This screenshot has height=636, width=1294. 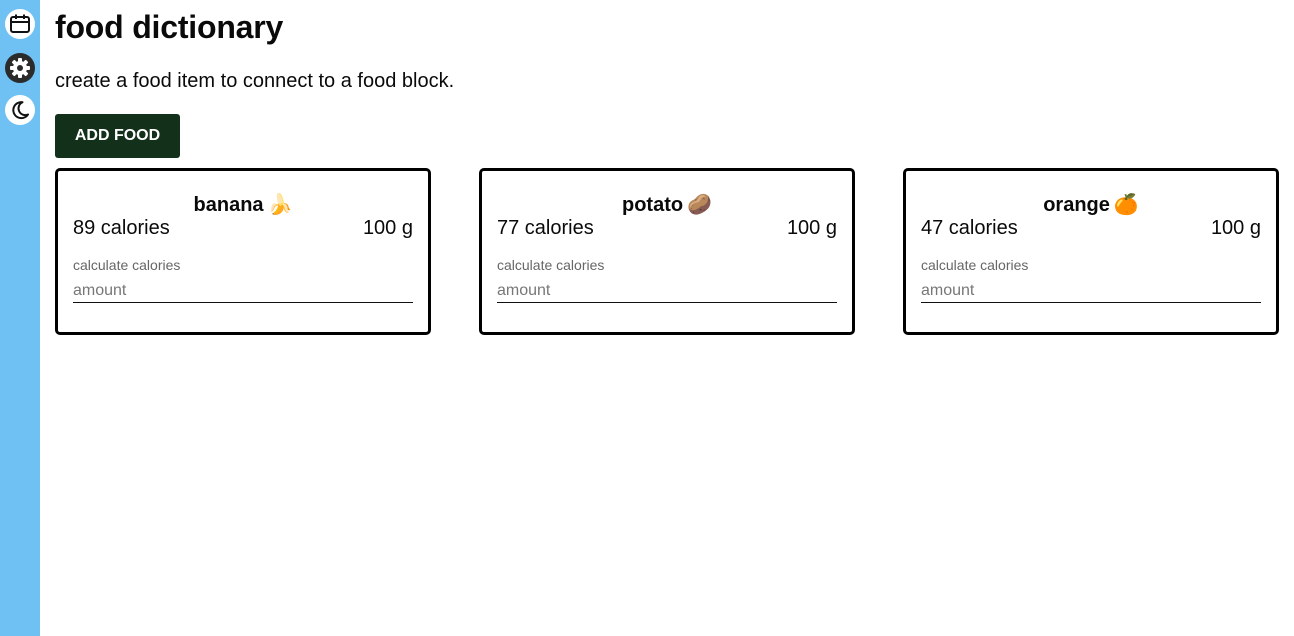 What do you see at coordinates (280, 205) in the screenshot?
I see `banana-icon: 🍌` at bounding box center [280, 205].